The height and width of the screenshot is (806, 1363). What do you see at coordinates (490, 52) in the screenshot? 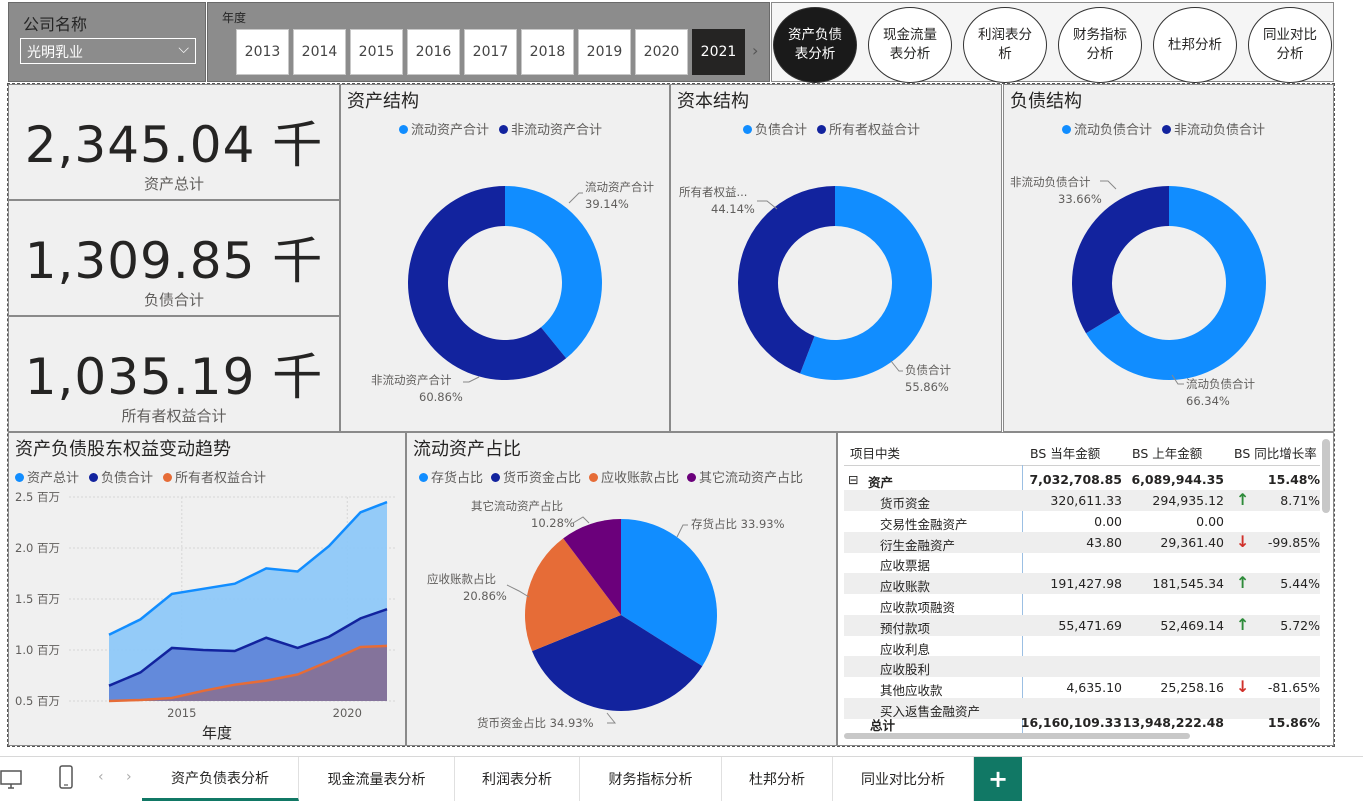
I see `year-button-2017: 2017` at bounding box center [490, 52].